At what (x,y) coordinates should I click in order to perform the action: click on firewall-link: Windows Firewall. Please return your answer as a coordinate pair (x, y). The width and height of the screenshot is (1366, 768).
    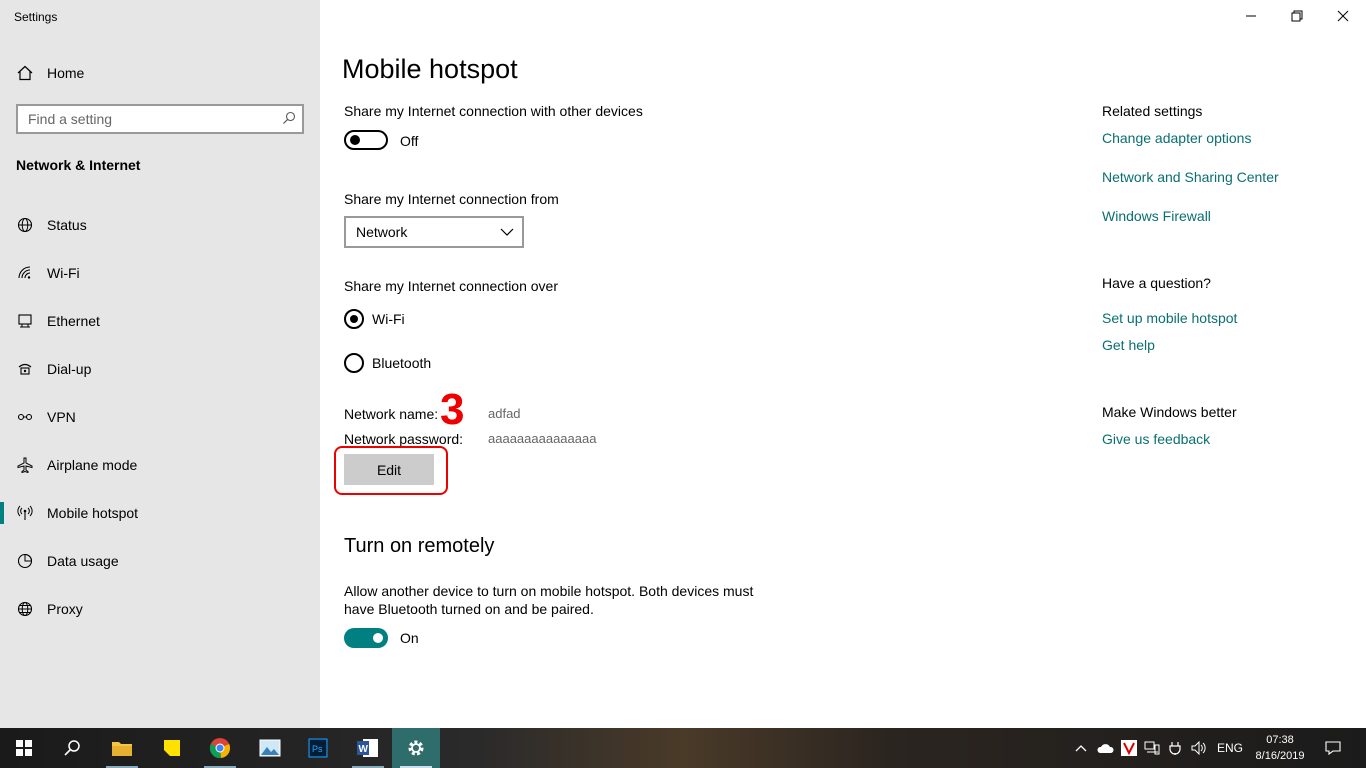
    Looking at the image, I should click on (1156, 216).